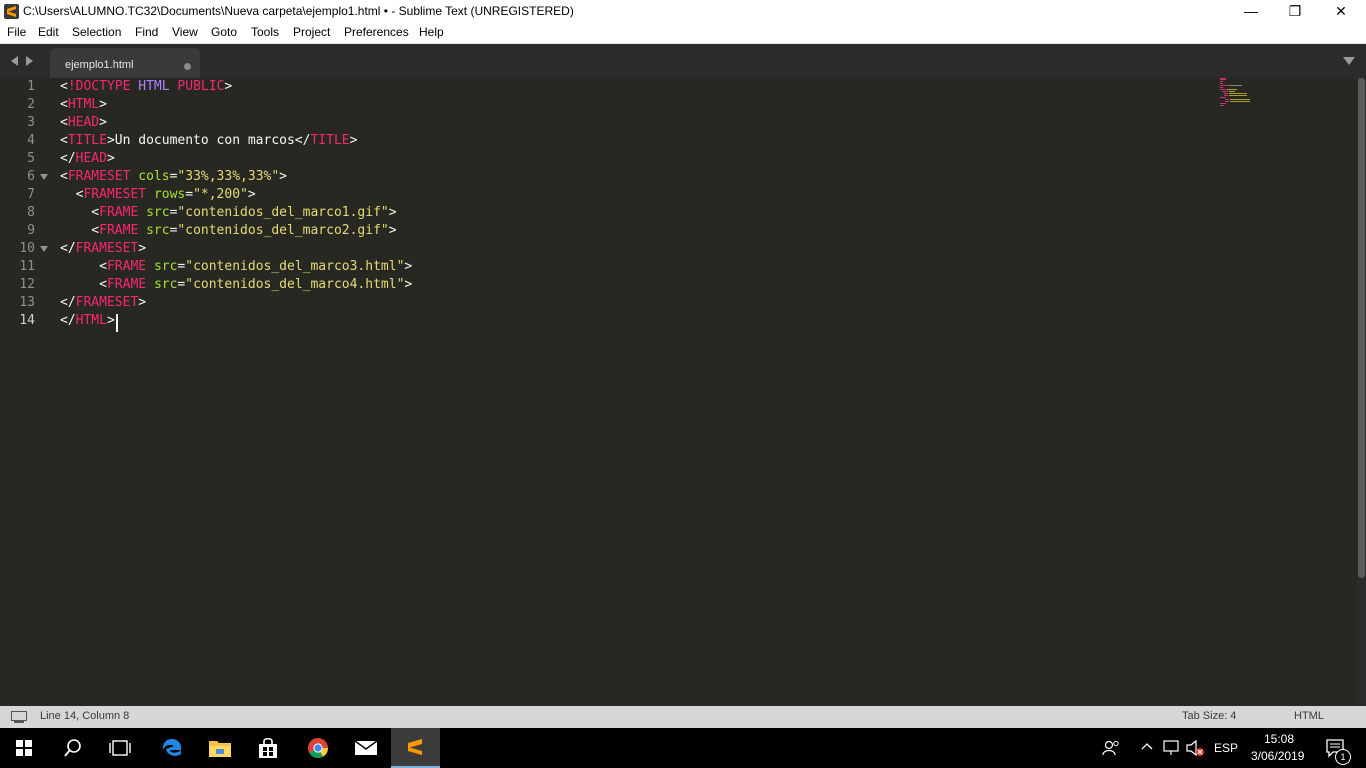 This screenshot has height=768, width=1366. I want to click on code-line: <FRAMESET cols="33%,33%,33%">, so click(173, 177).